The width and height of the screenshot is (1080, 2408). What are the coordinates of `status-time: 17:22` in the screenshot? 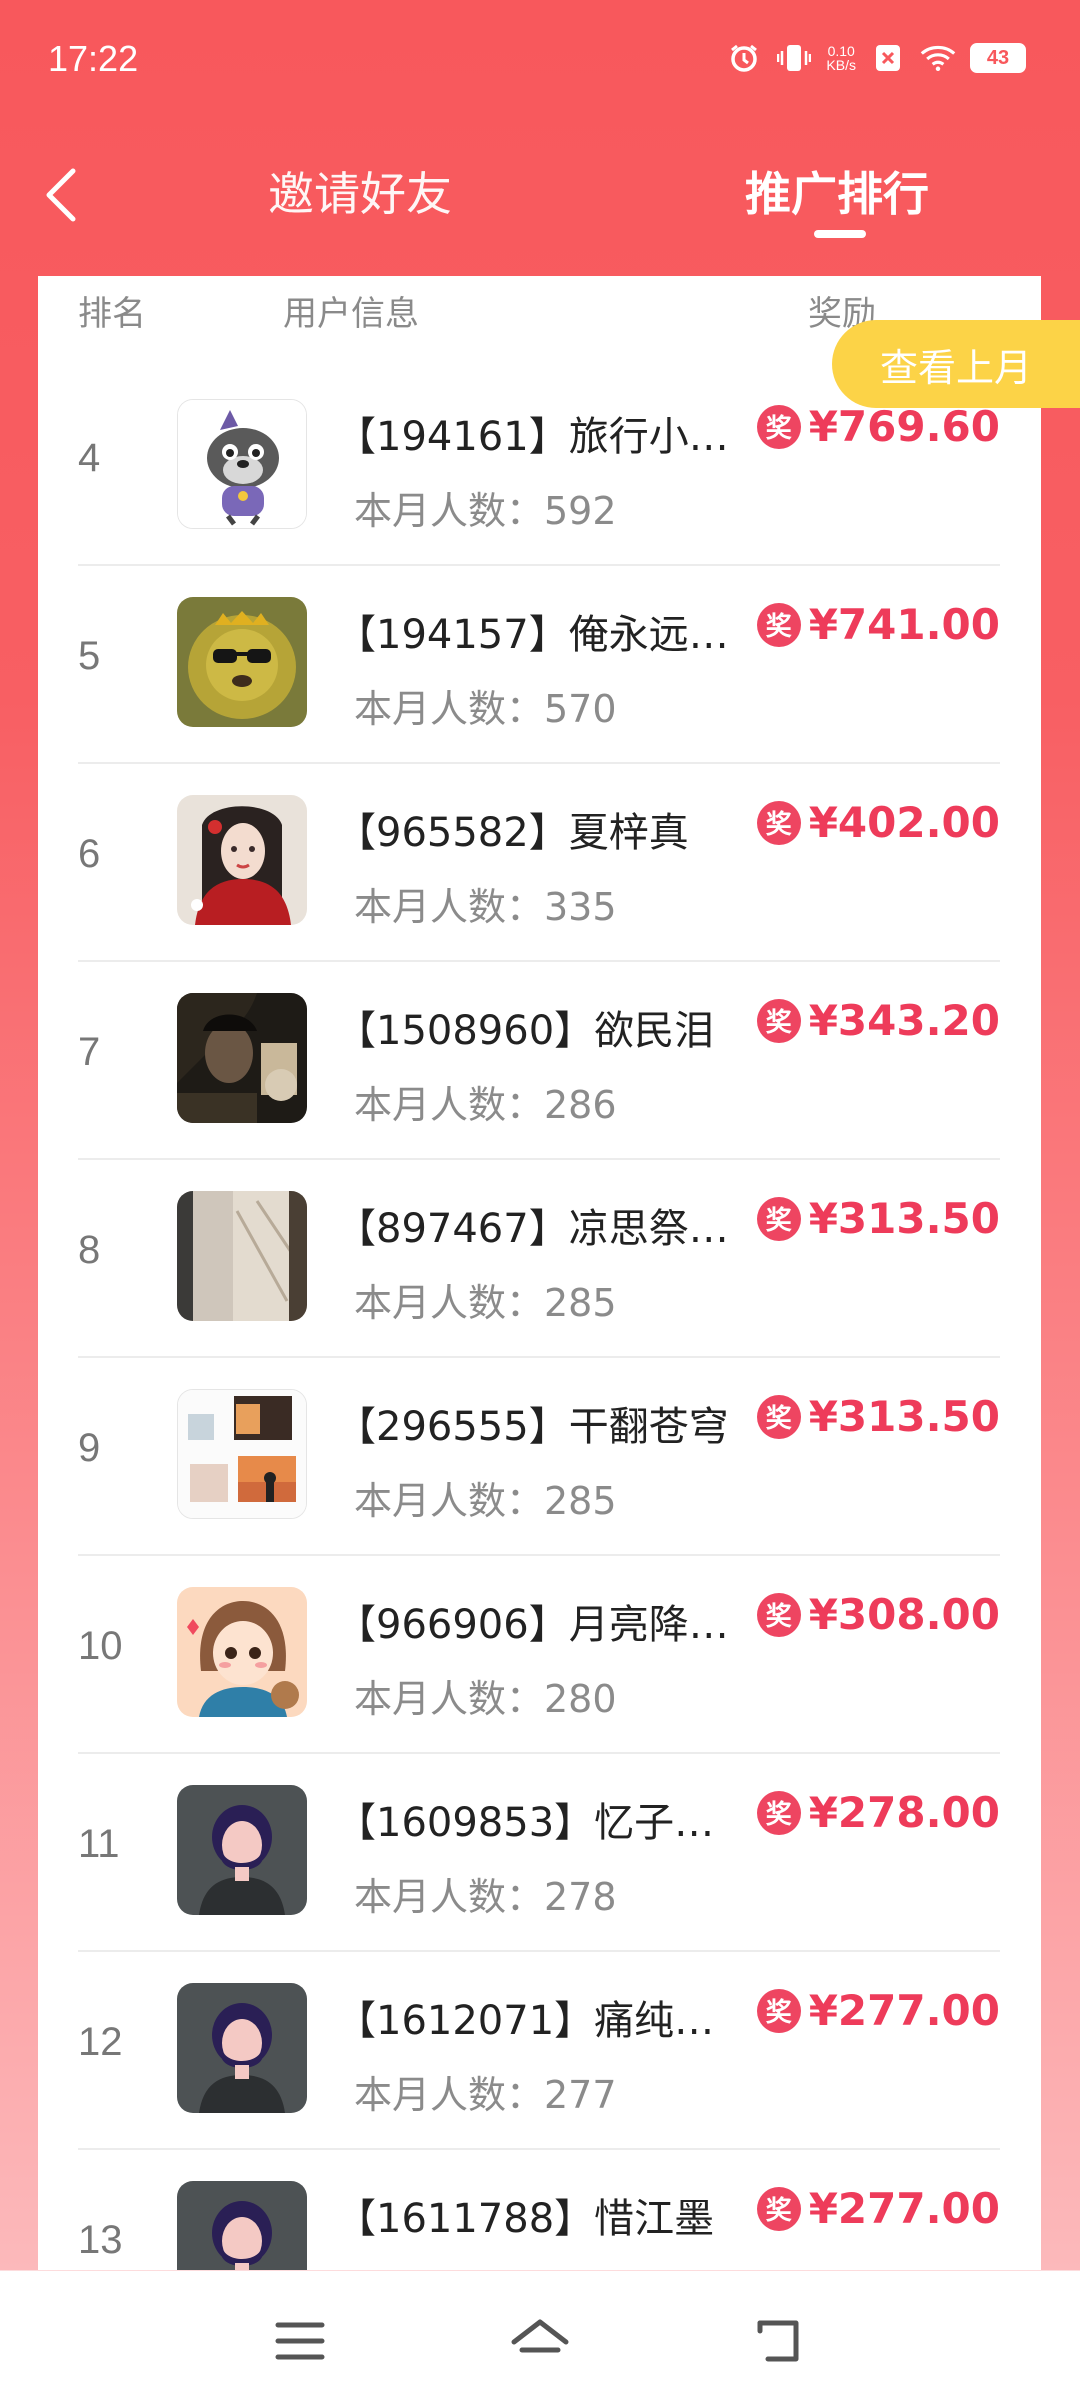 It's located at (93, 58).